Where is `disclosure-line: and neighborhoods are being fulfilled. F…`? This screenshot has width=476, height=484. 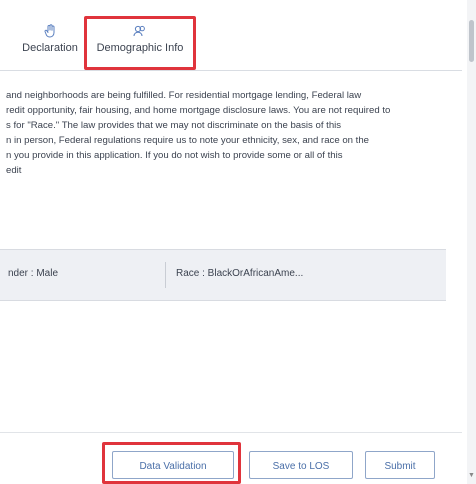 disclosure-line: and neighborhoods are being fulfilled. F… is located at coordinates (184, 95).